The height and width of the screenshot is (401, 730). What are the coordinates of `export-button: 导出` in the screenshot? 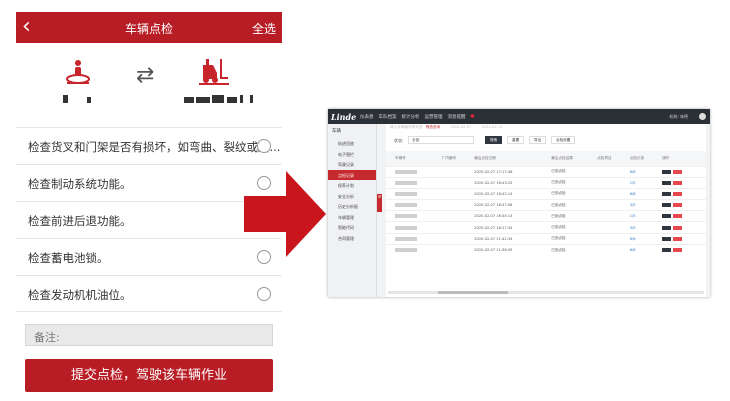 It's located at (538, 140).